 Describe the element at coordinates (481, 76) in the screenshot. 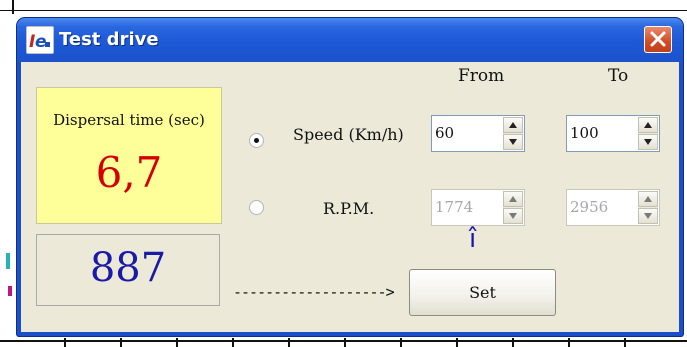

I see `from-column-header: From` at that location.